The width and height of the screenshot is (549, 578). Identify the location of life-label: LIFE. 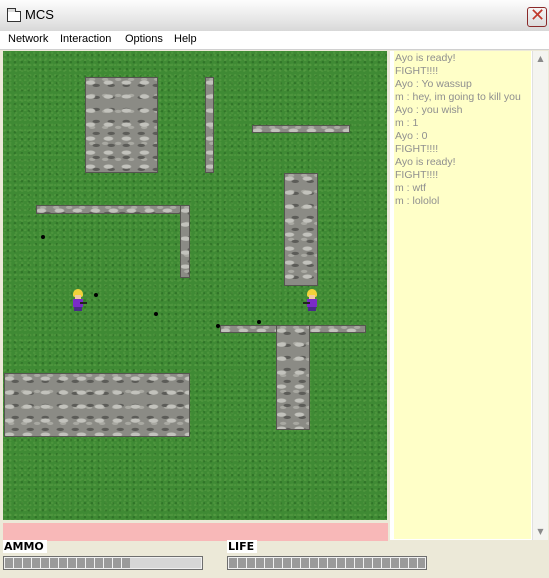
(242, 546).